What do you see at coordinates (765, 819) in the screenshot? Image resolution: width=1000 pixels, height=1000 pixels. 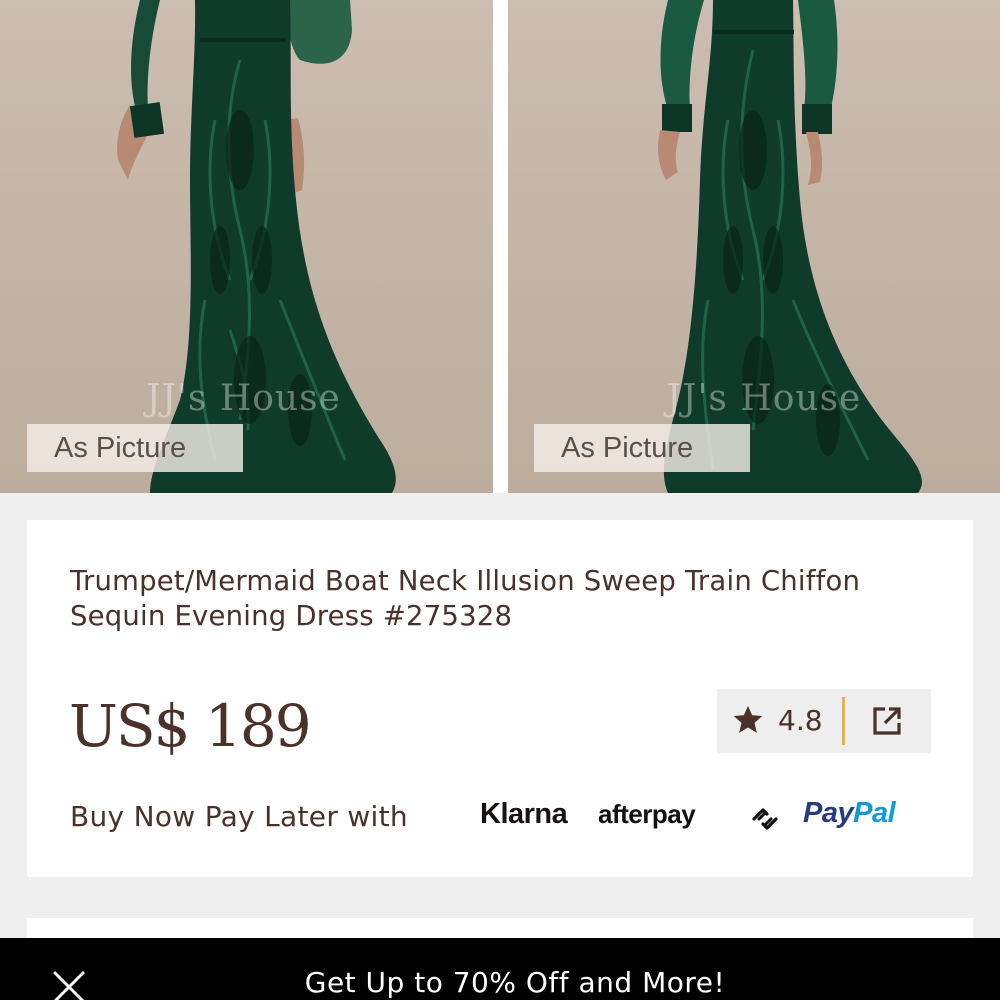 I see `afterpay-arrows-icon` at bounding box center [765, 819].